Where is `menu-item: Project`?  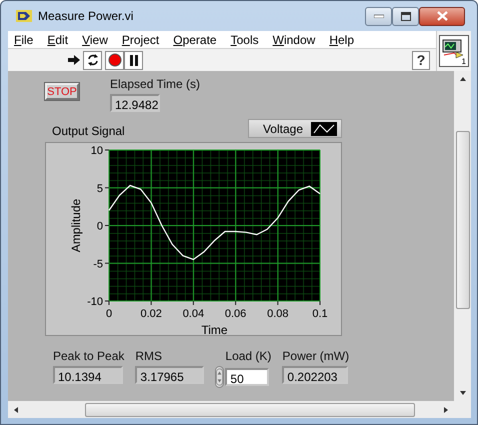 menu-item: Project is located at coordinates (141, 39).